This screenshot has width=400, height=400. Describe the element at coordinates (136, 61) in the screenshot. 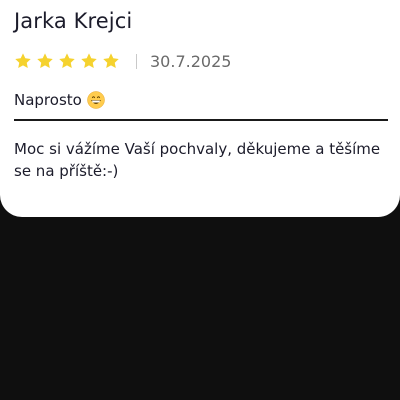

I see `vertical-divider` at that location.